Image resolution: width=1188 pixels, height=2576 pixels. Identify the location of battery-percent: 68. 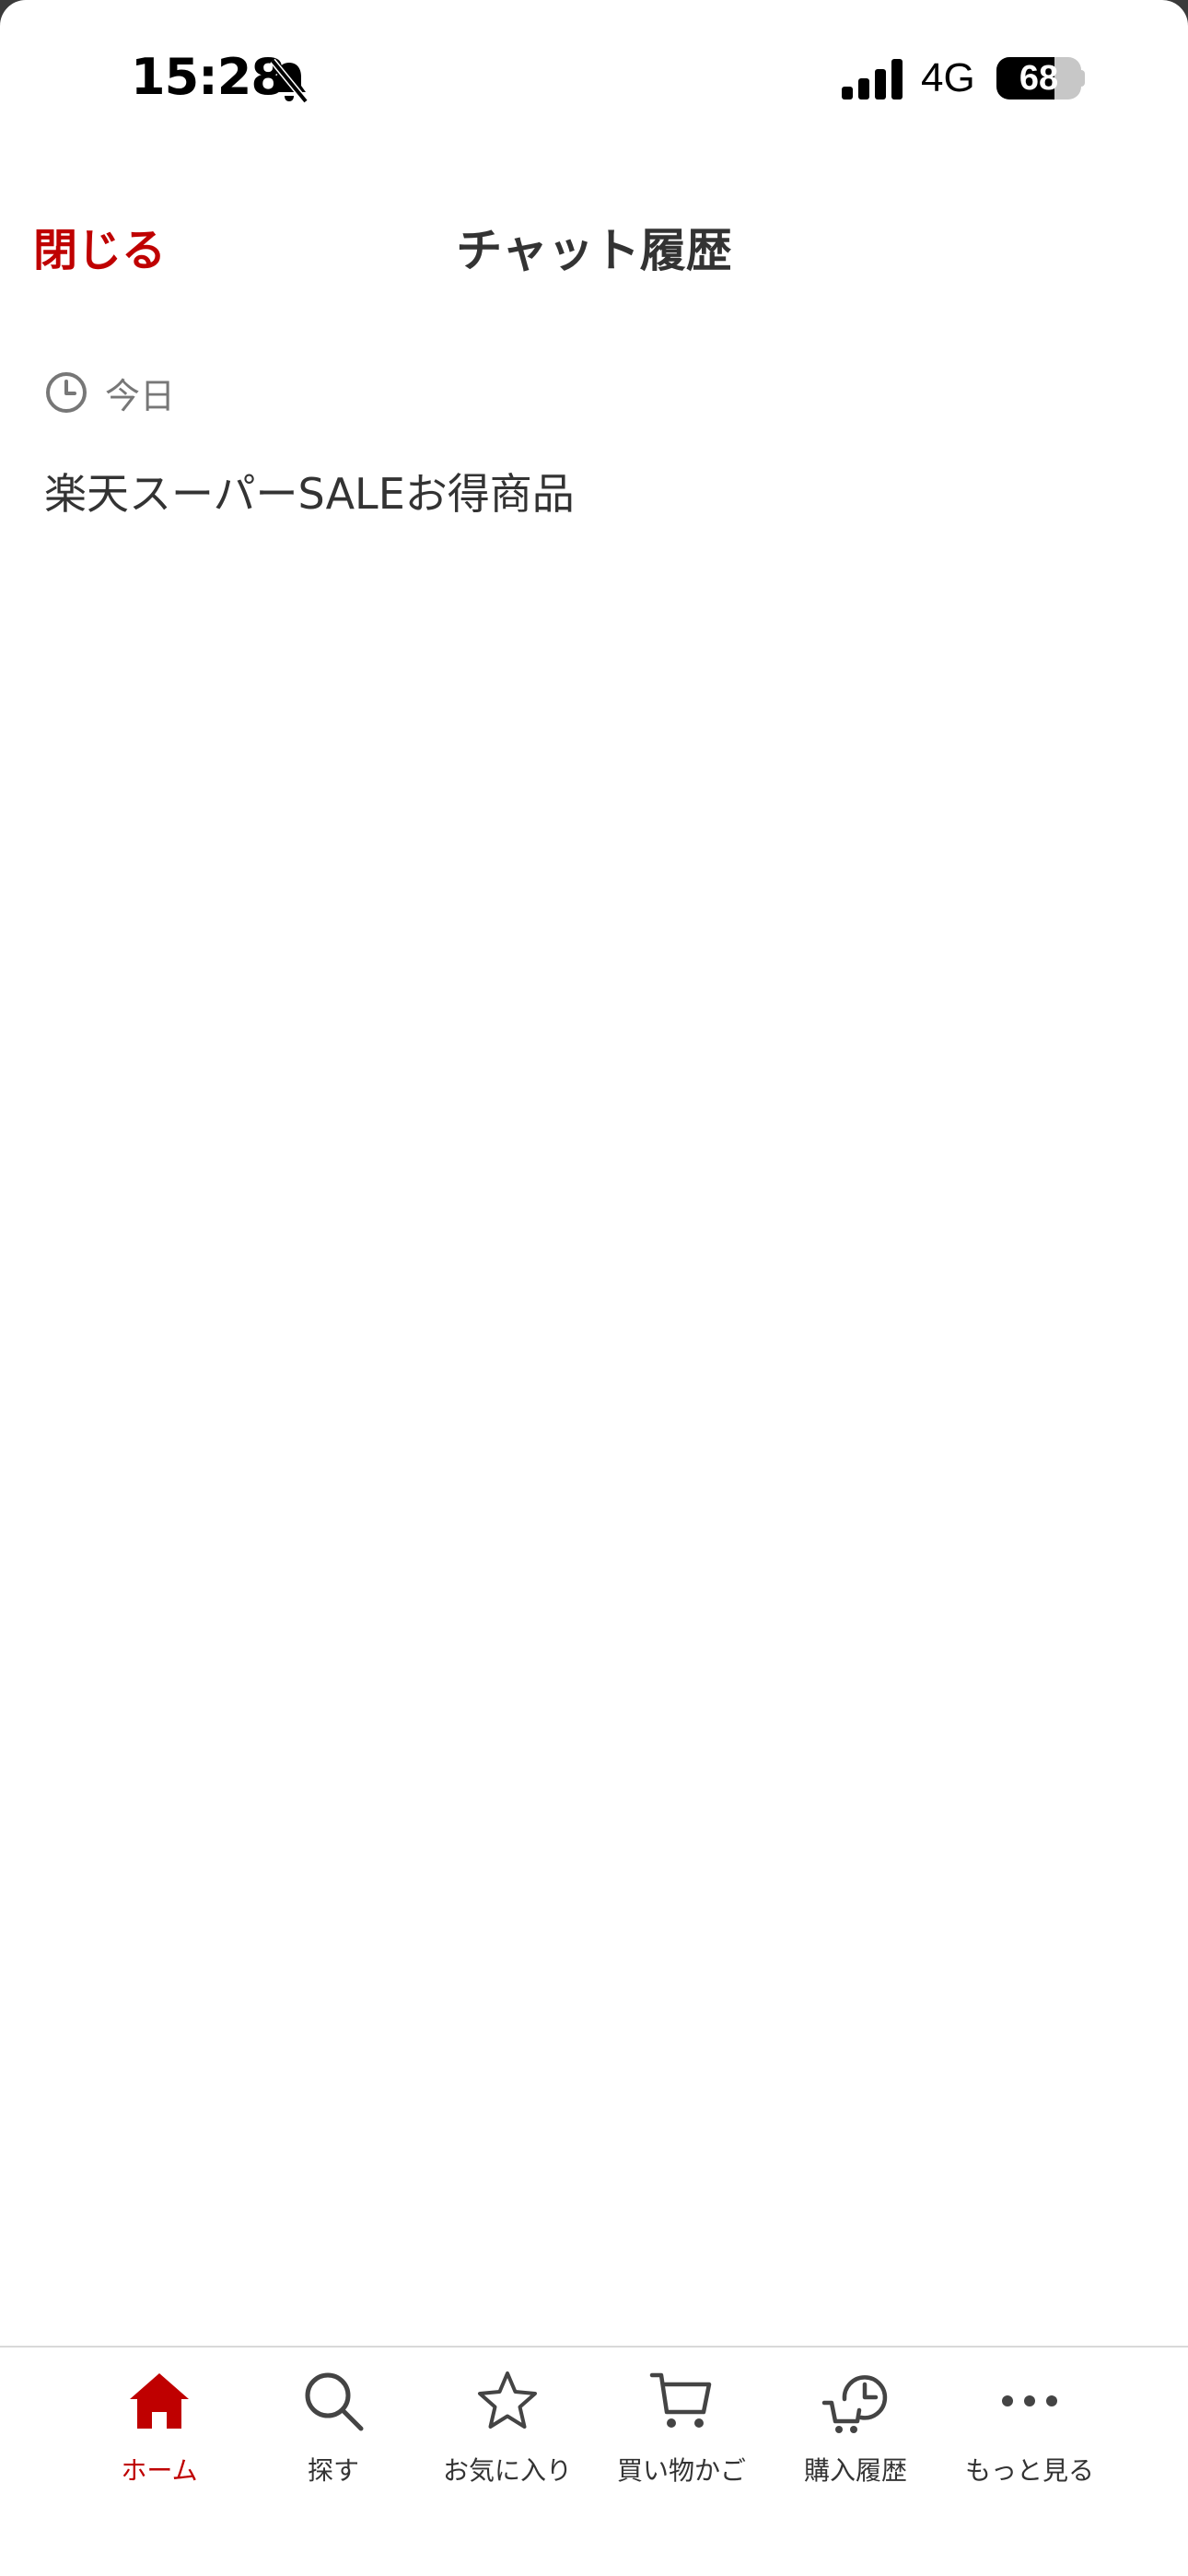
(1039, 78).